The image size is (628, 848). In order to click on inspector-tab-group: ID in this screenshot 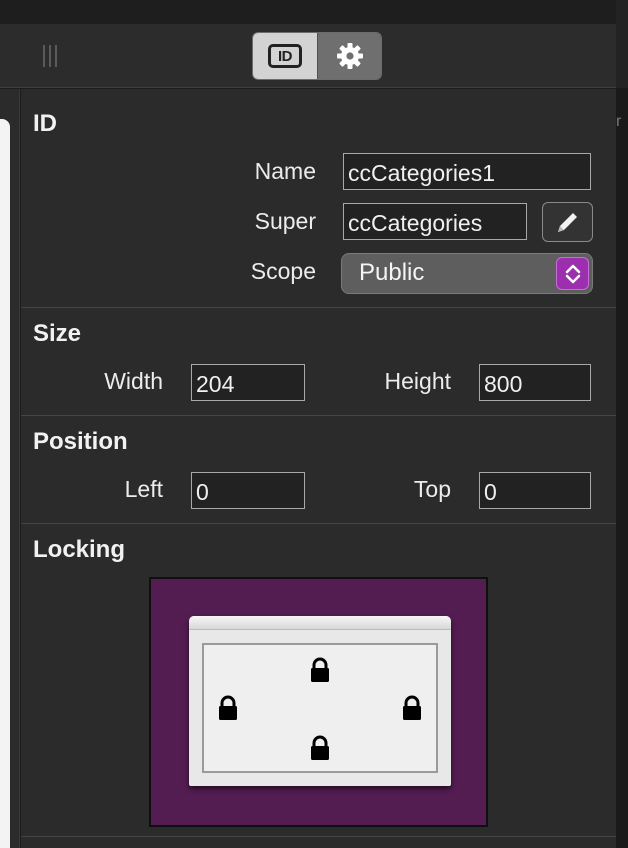, I will do `click(317, 56)`.